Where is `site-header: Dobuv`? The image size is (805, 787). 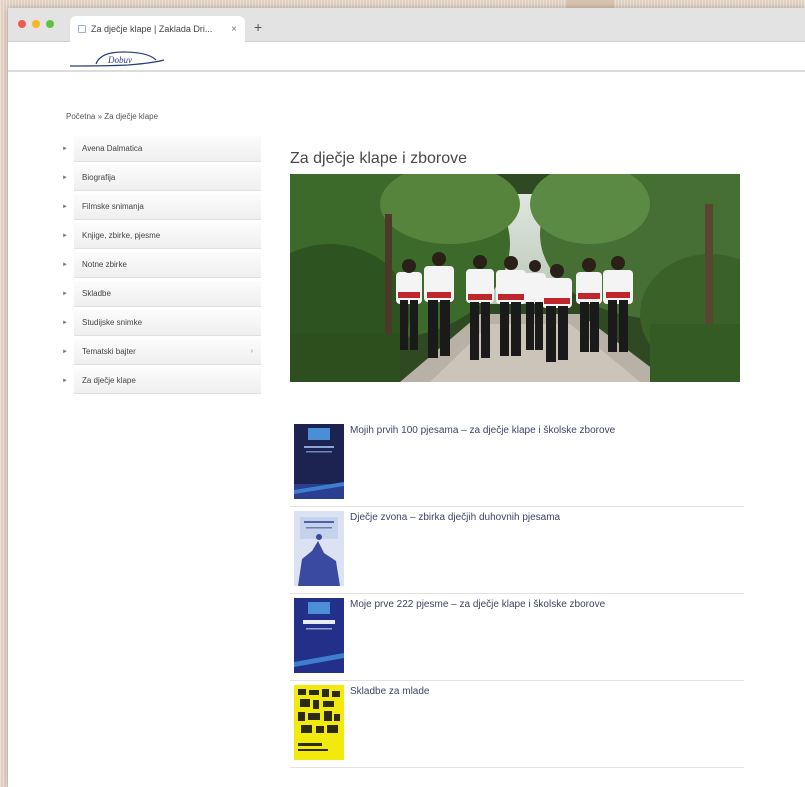
site-header: Dobuv is located at coordinates (406, 57).